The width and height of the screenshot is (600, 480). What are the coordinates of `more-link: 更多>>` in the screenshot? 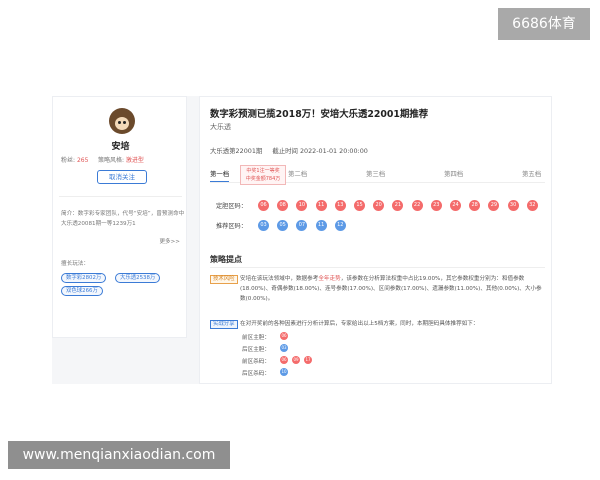 It's located at (169, 241).